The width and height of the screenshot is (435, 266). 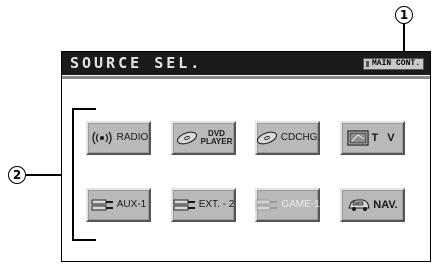 I want to click on source-button-dvd-player: DVD PLAYER, so click(x=203, y=138).